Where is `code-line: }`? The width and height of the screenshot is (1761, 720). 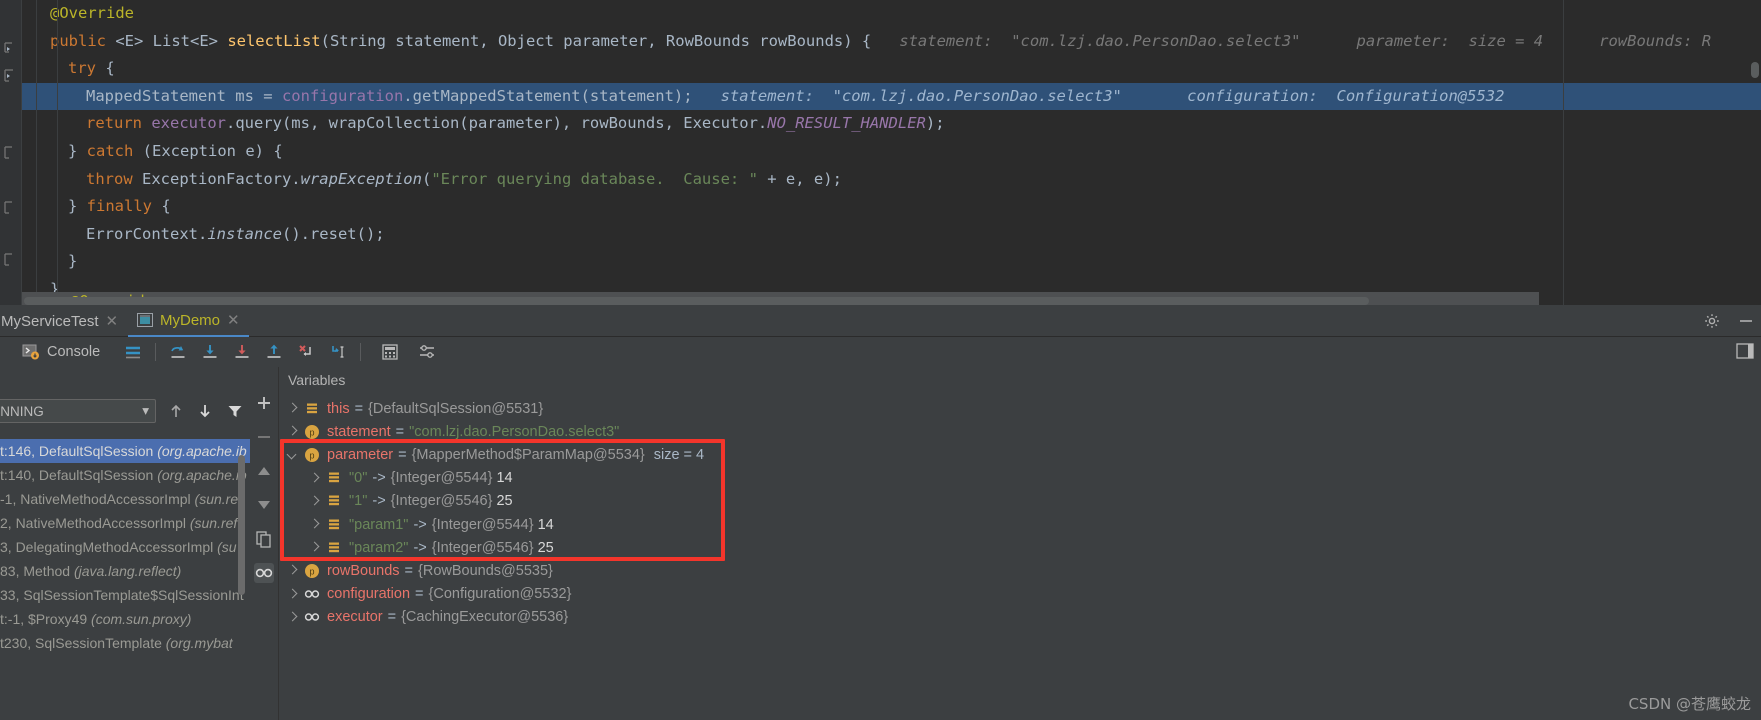
code-line: } is located at coordinates (891, 262).